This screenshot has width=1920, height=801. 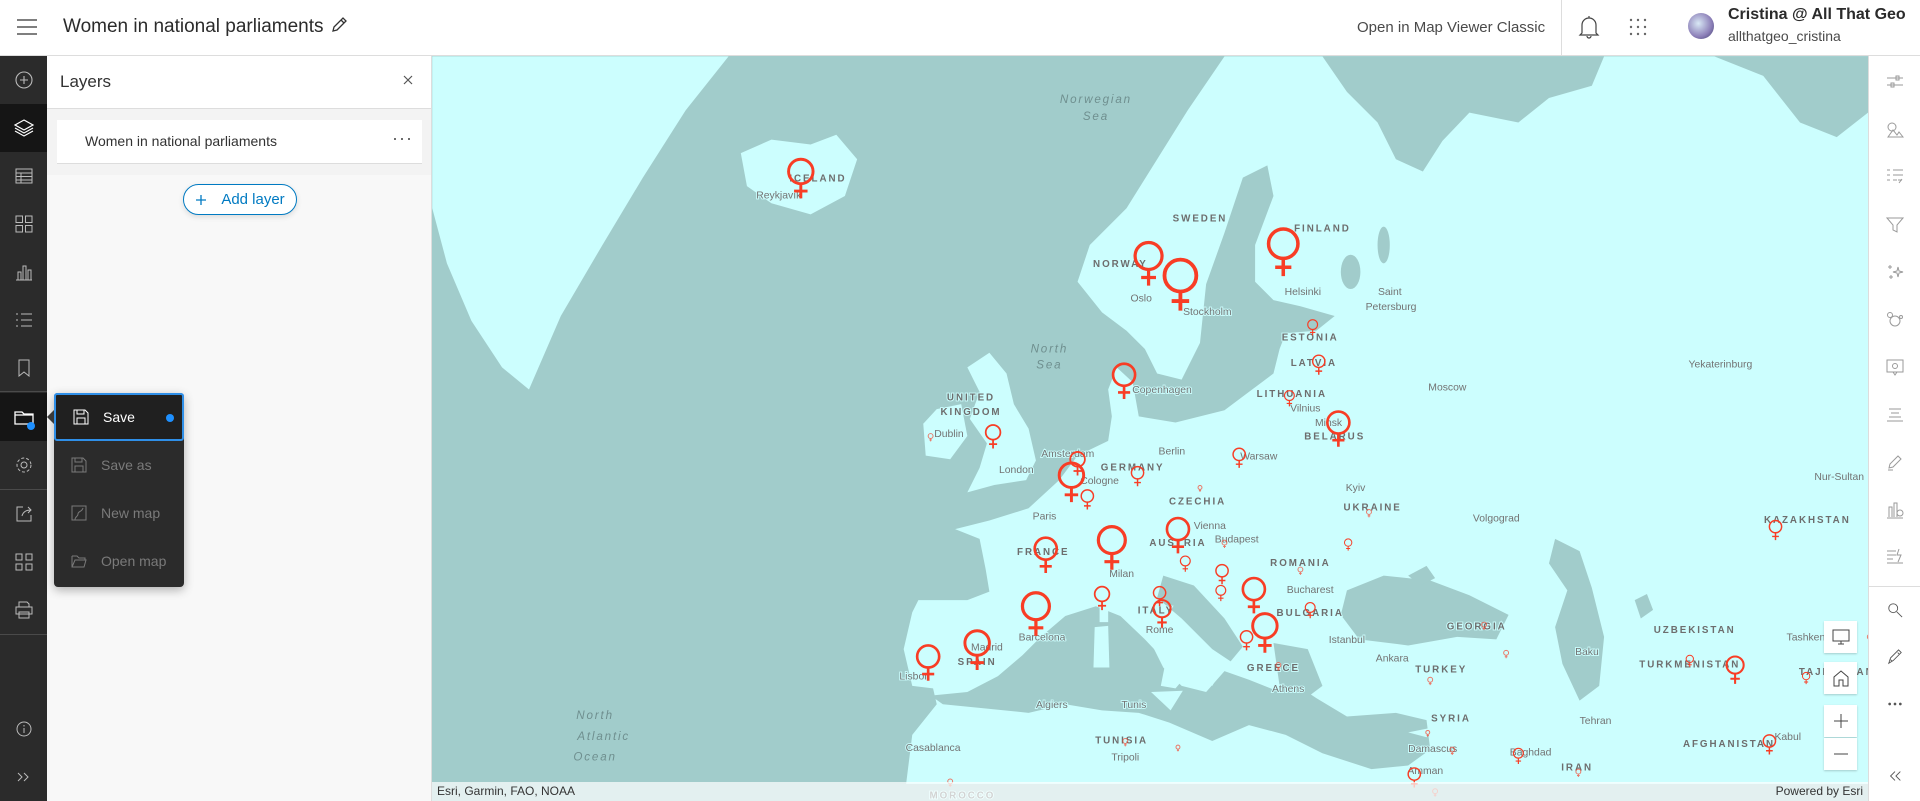 What do you see at coordinates (1451, 27) in the screenshot?
I see `open-map-viewer-classic-link: Open in Map Viewer Classic` at bounding box center [1451, 27].